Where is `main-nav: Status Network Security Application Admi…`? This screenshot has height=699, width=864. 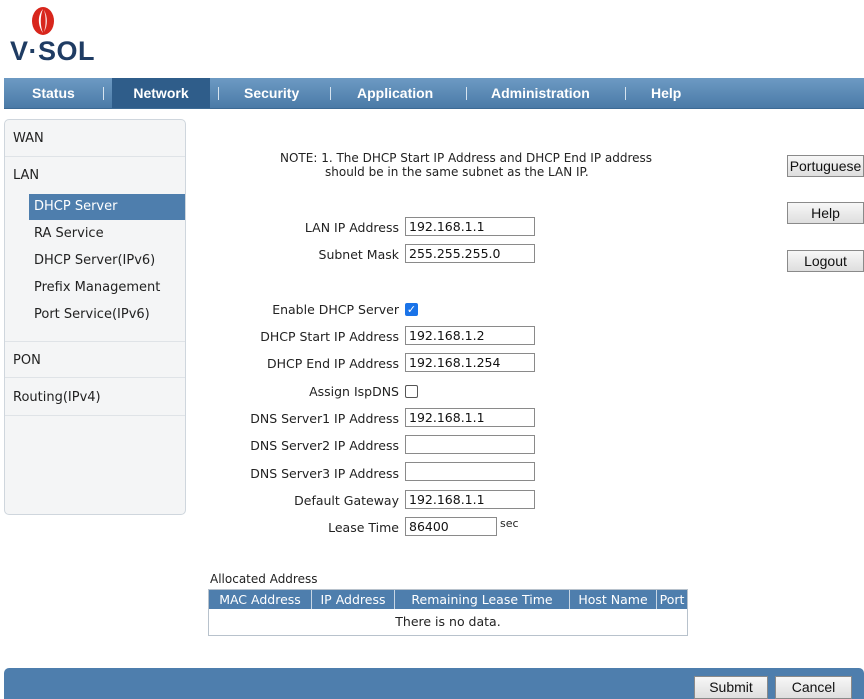
main-nav: Status Network Security Application Admi… is located at coordinates (434, 93).